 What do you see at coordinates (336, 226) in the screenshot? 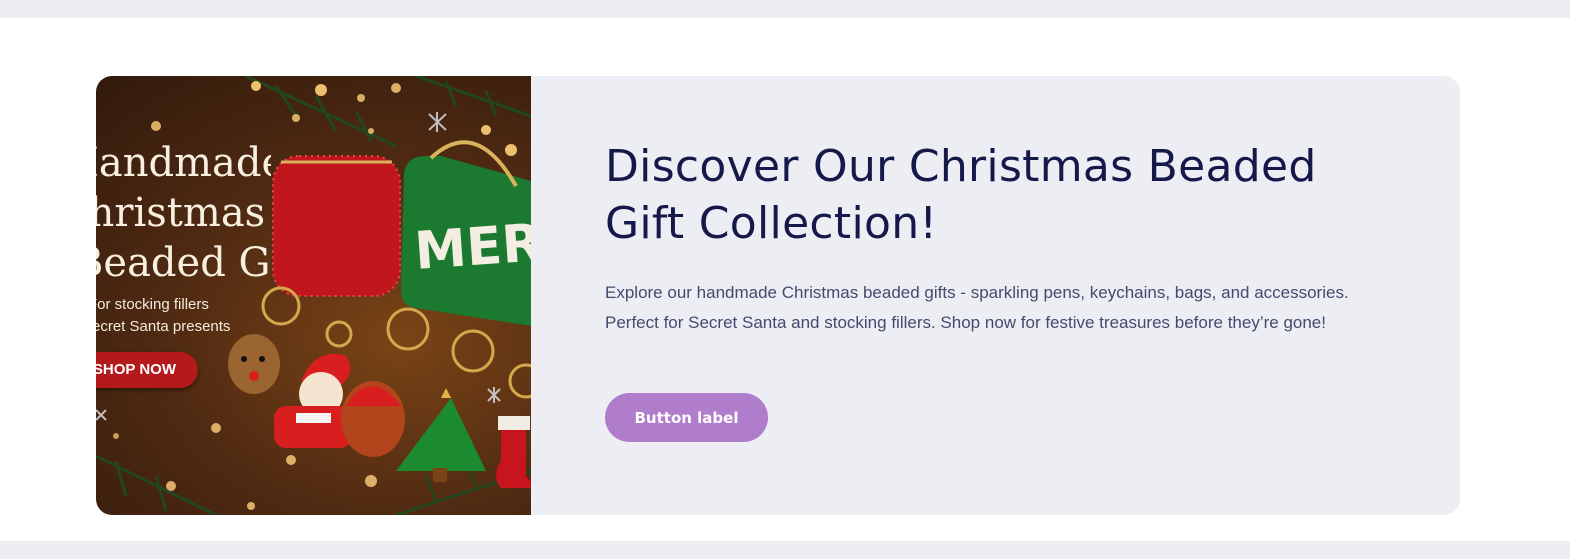
I see `red-bag-shape` at bounding box center [336, 226].